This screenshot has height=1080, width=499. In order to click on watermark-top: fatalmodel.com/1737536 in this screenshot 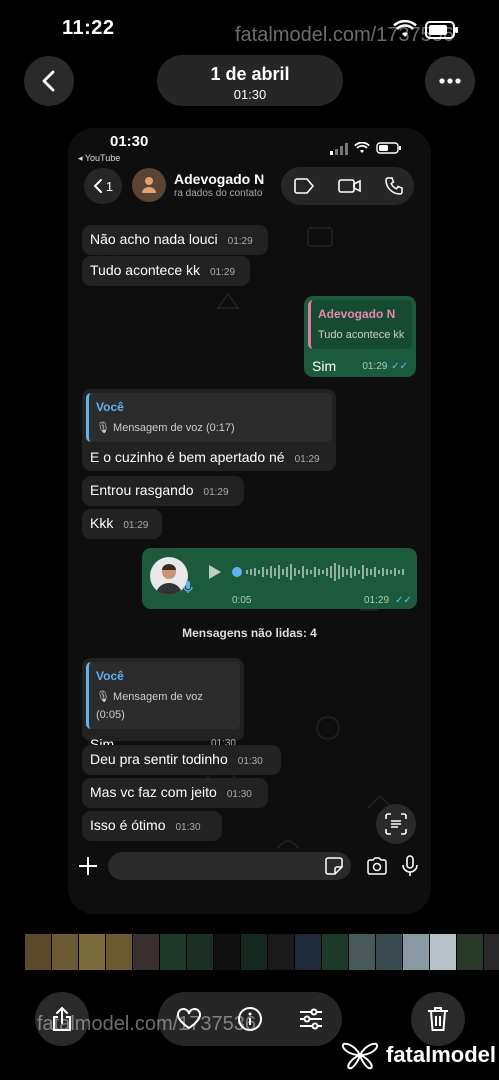, I will do `click(345, 35)`.